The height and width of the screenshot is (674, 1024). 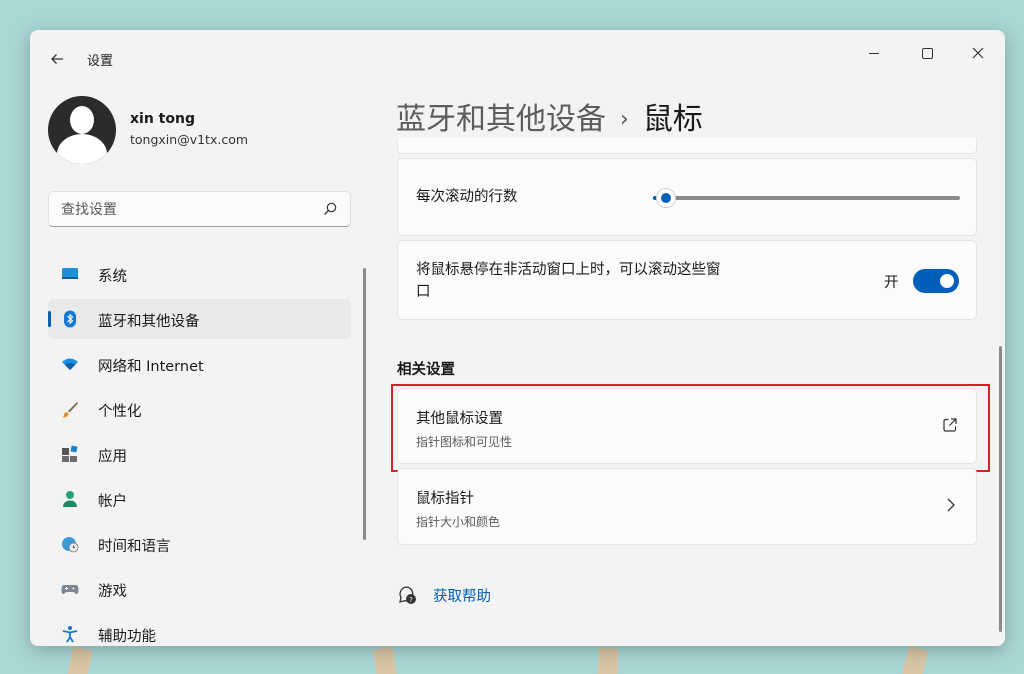 I want to click on window-title: 设置, so click(x=100, y=61).